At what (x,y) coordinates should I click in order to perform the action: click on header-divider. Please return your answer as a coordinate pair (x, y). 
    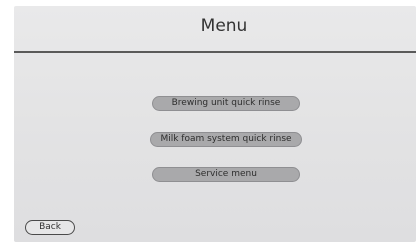
    Looking at the image, I should click on (215, 52).